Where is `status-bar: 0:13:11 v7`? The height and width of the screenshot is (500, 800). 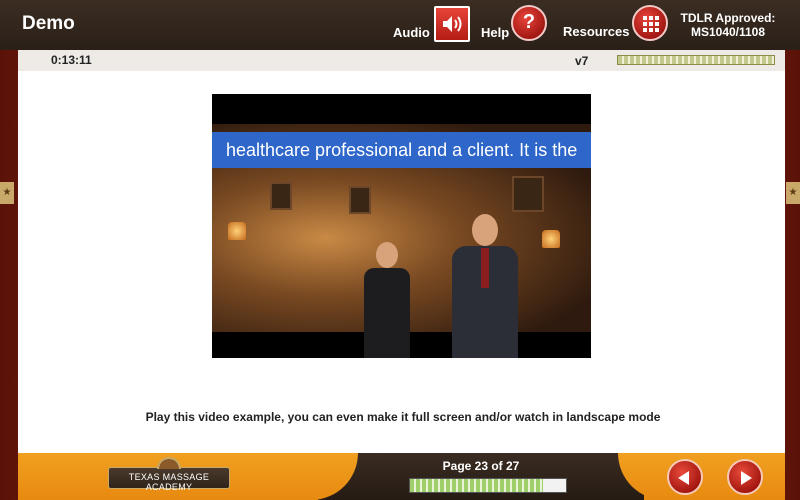 status-bar: 0:13:11 v7 is located at coordinates (401, 60).